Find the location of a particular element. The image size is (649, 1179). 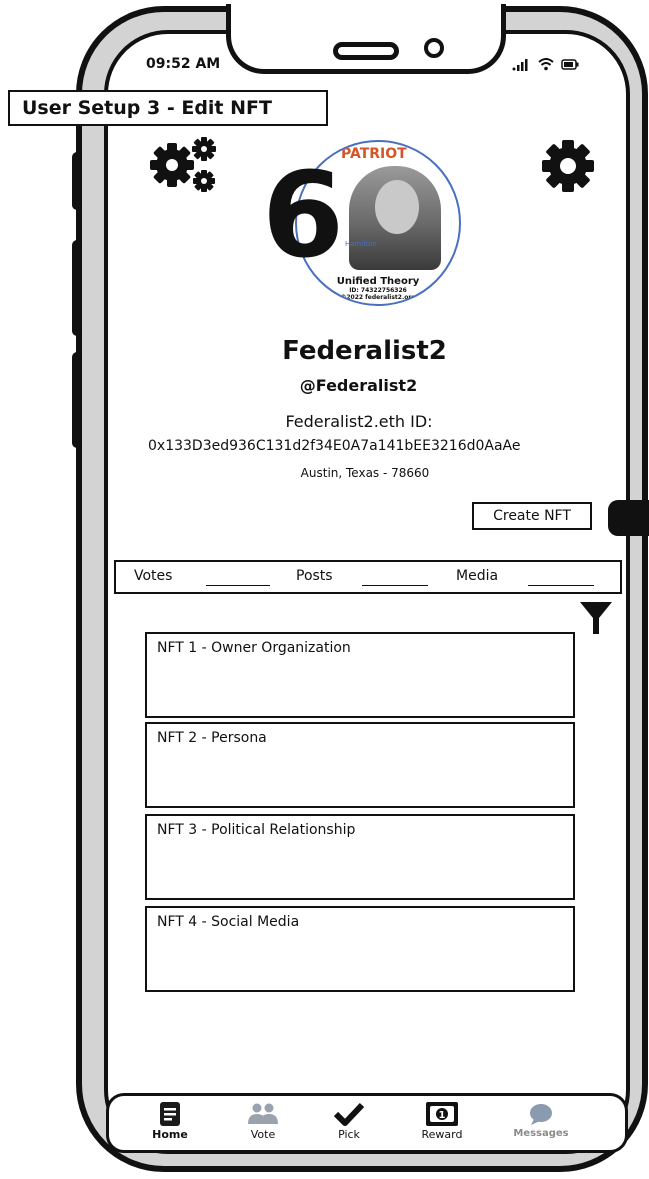

tab-vote-label: Vote is located at coordinates (263, 1134).